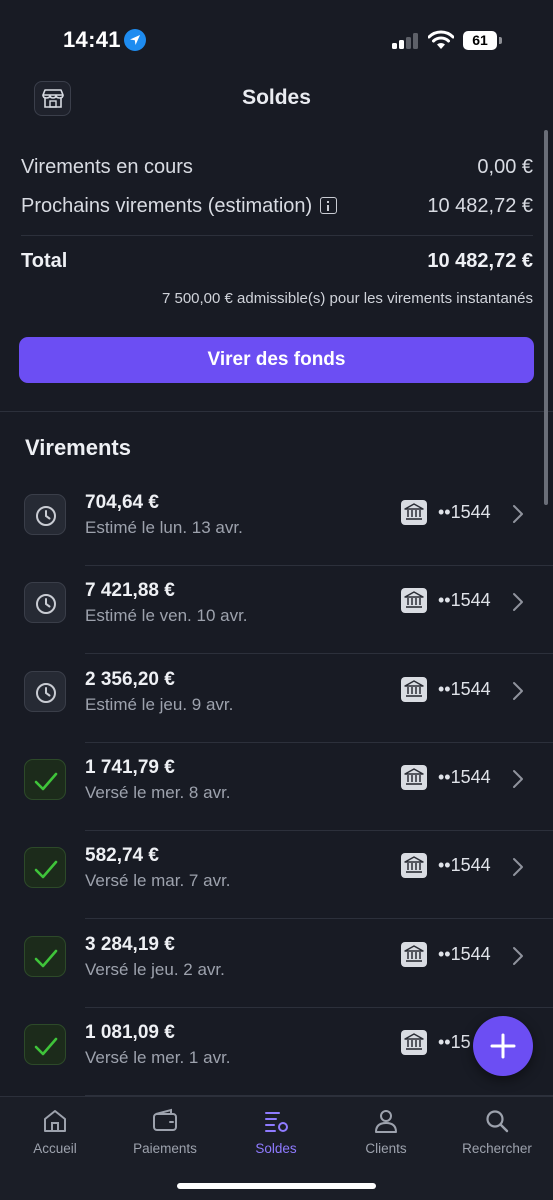 The width and height of the screenshot is (553, 1200). I want to click on transfer-amount: 582,74 €, so click(122, 856).